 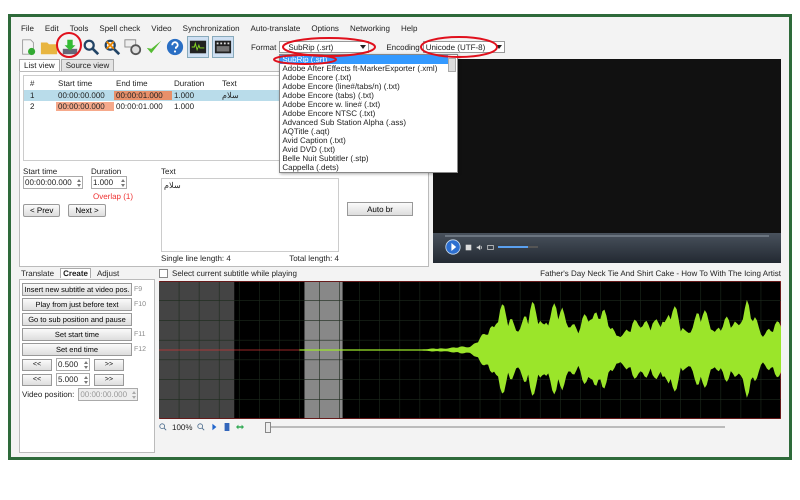 What do you see at coordinates (263, 47) in the screenshot?
I see `format-label: Format` at bounding box center [263, 47].